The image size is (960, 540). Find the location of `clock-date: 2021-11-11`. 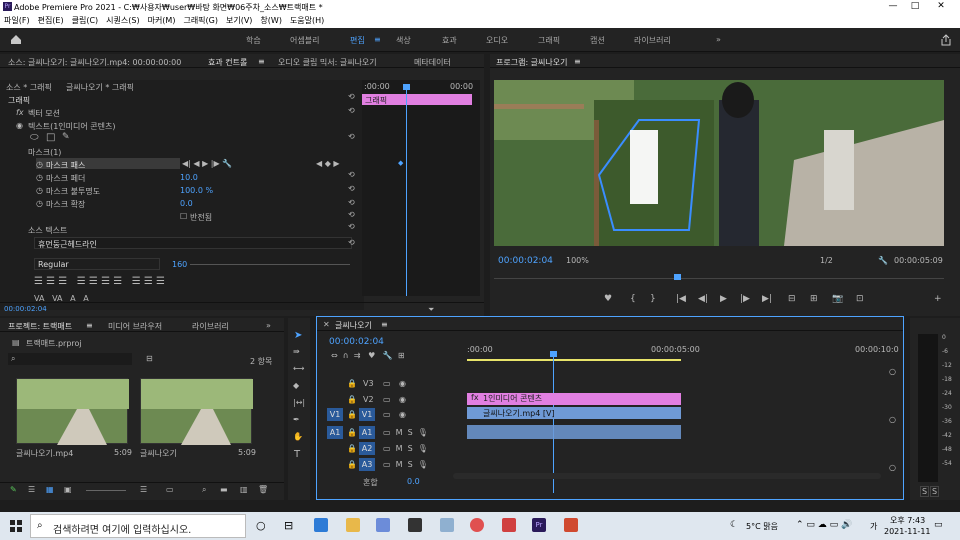

clock-date: 2021-11-11 is located at coordinates (907, 531).